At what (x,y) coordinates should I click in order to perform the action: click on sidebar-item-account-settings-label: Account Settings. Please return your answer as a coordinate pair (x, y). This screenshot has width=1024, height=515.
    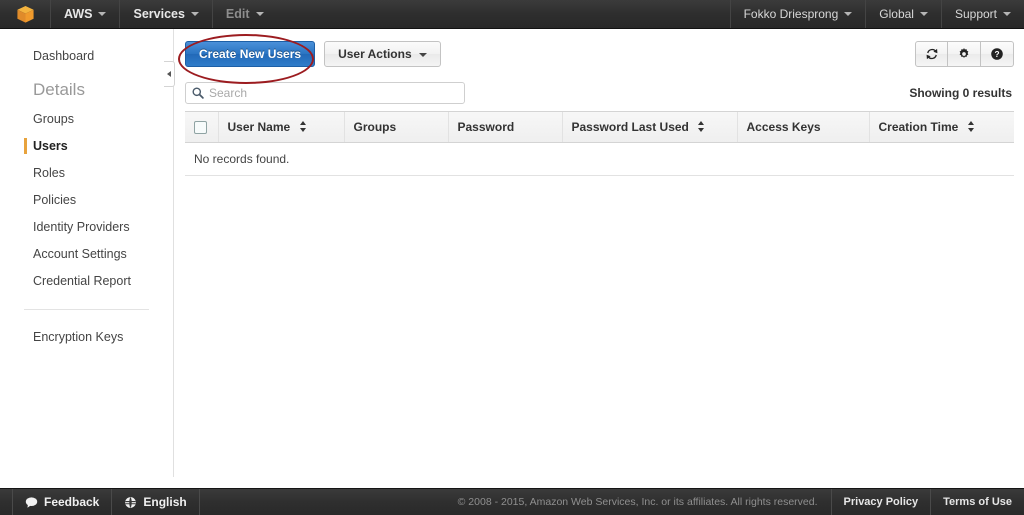
    Looking at the image, I should click on (80, 254).